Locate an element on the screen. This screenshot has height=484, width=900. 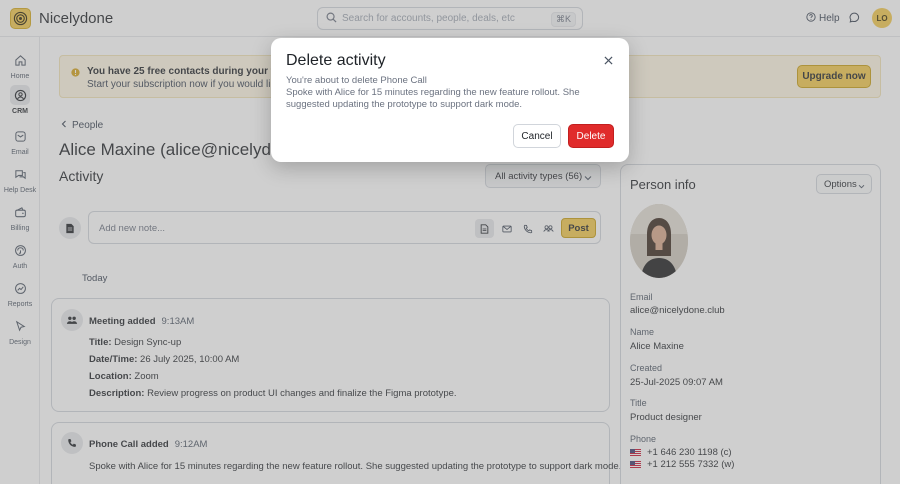
dialog-title: Delete activity is located at coordinates (336, 60).